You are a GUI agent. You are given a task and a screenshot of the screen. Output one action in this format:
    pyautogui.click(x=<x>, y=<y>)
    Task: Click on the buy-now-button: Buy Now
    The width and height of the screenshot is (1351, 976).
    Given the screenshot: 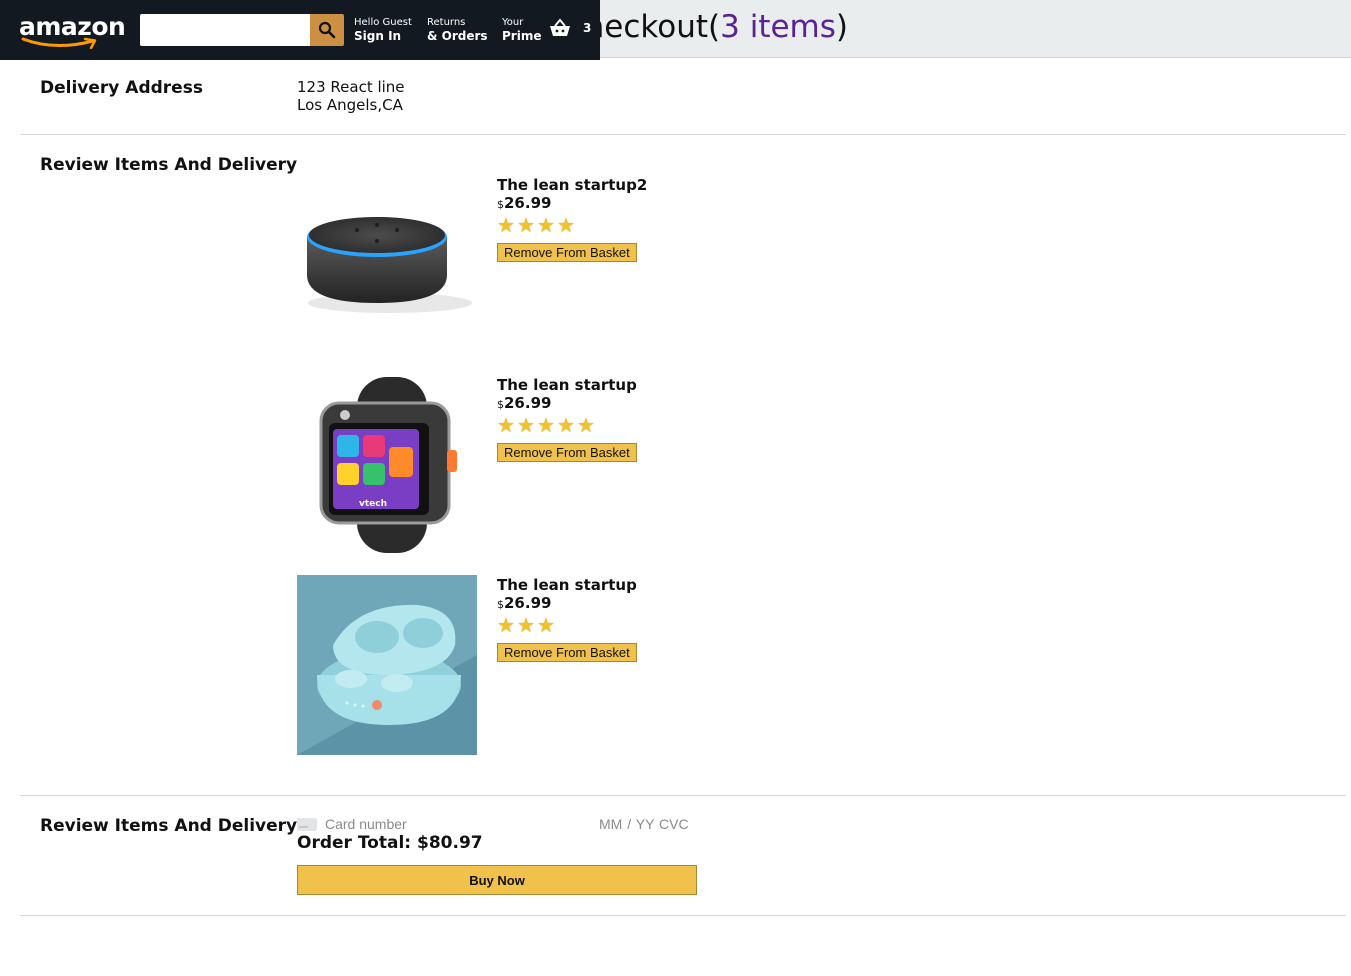 What is the action you would take?
    pyautogui.click(x=497, y=880)
    